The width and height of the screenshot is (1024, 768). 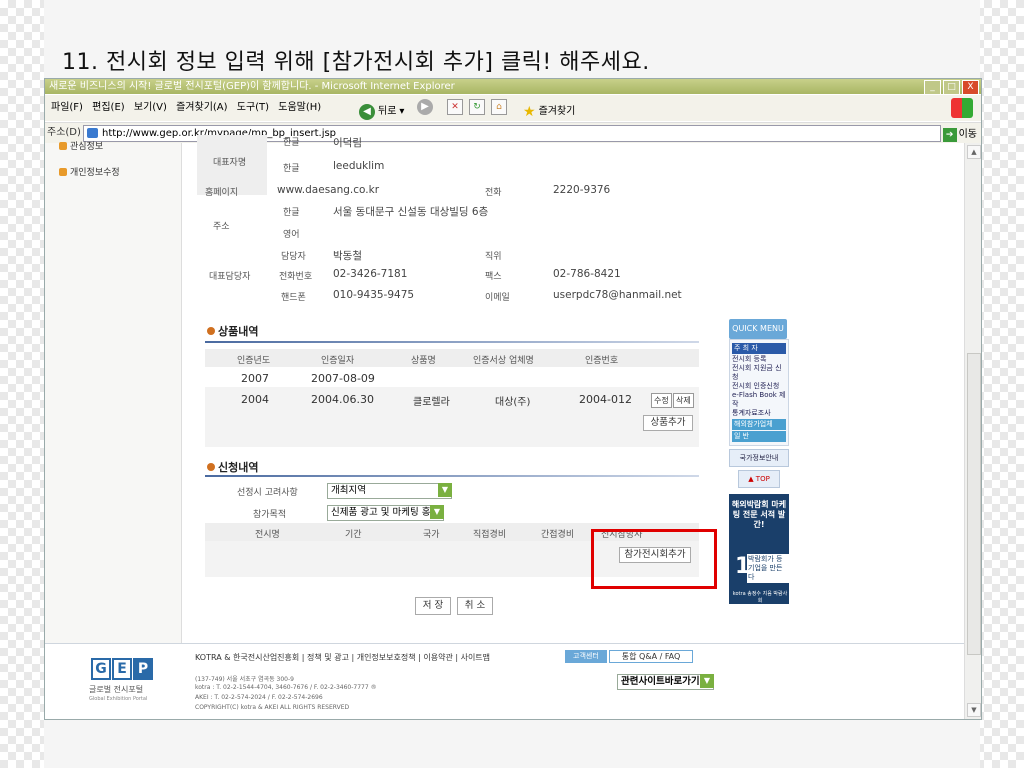 What do you see at coordinates (475, 606) in the screenshot?
I see `cancel-button: 취 소` at bounding box center [475, 606].